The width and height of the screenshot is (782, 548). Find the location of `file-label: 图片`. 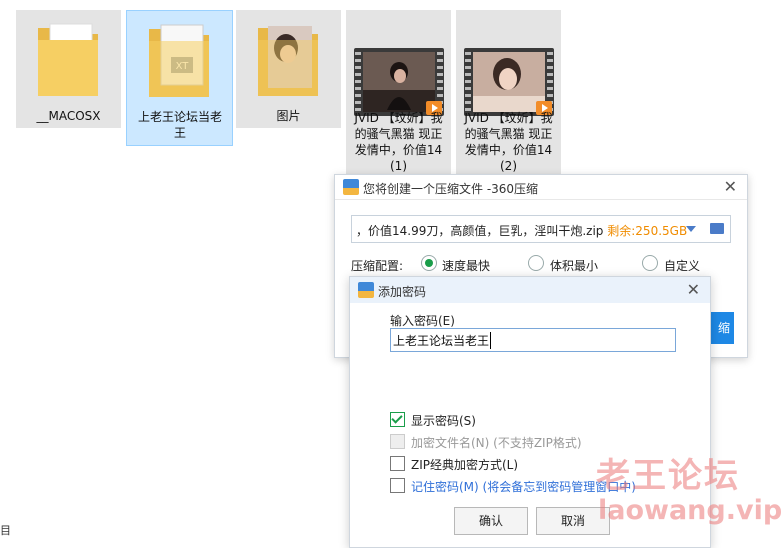

file-label: 图片 is located at coordinates (288, 116).